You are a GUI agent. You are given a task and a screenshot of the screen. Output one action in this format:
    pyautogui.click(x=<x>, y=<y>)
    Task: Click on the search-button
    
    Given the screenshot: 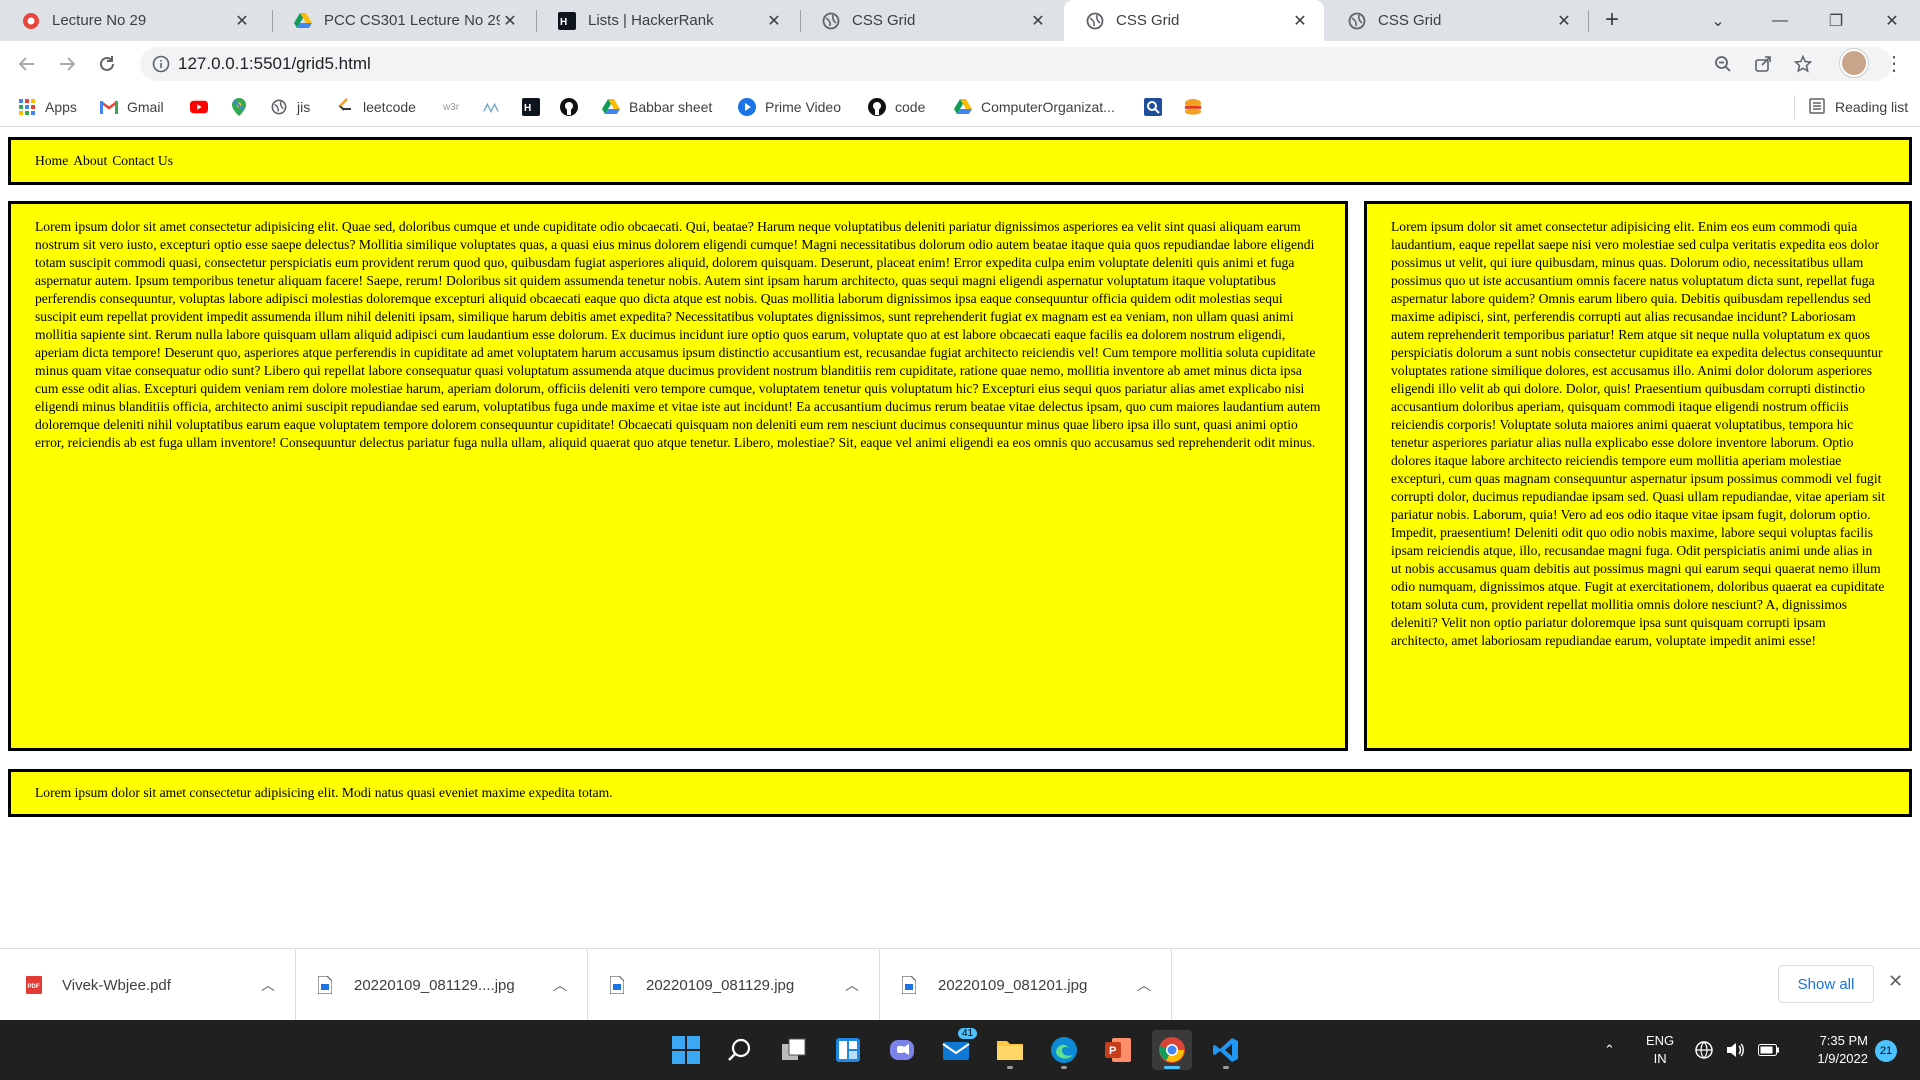 What is the action you would take?
    pyautogui.click(x=740, y=1050)
    